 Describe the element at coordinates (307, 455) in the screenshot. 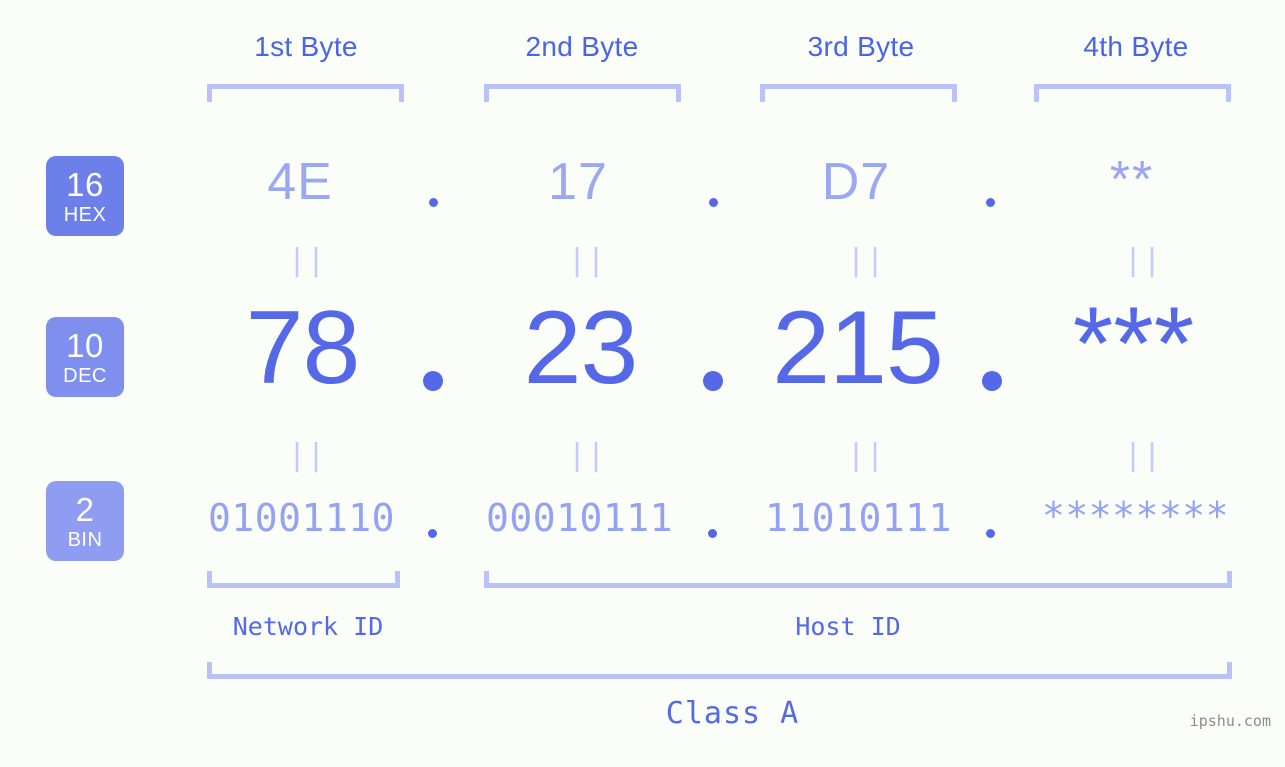

I see `equality-marker-dec-bin-1: ||` at that location.